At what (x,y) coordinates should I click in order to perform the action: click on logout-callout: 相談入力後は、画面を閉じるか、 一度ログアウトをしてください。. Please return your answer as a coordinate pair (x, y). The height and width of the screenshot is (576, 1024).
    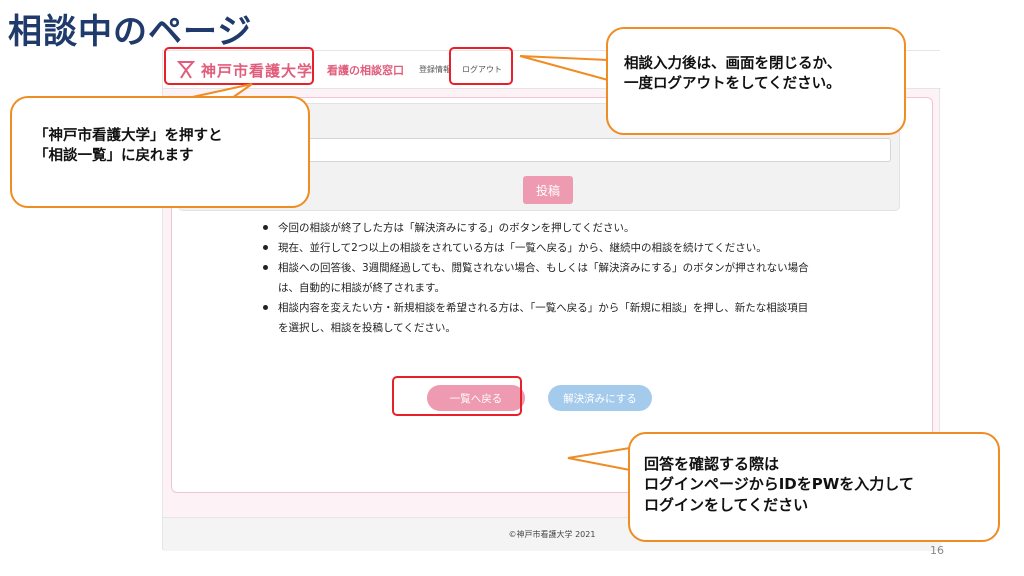
    Looking at the image, I should click on (756, 81).